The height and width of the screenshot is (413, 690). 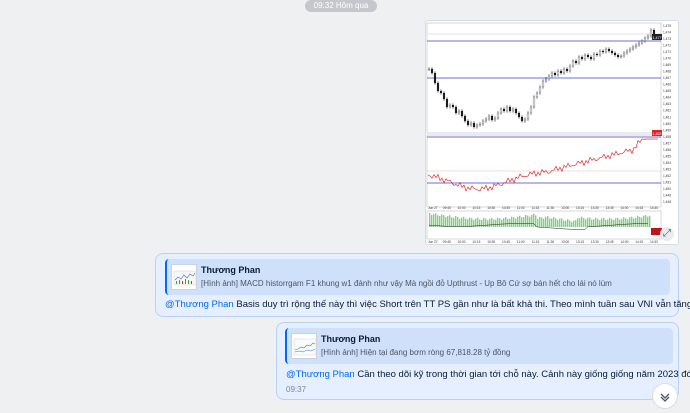 I want to click on y-tick-label: 1,463, so click(x=667, y=104).